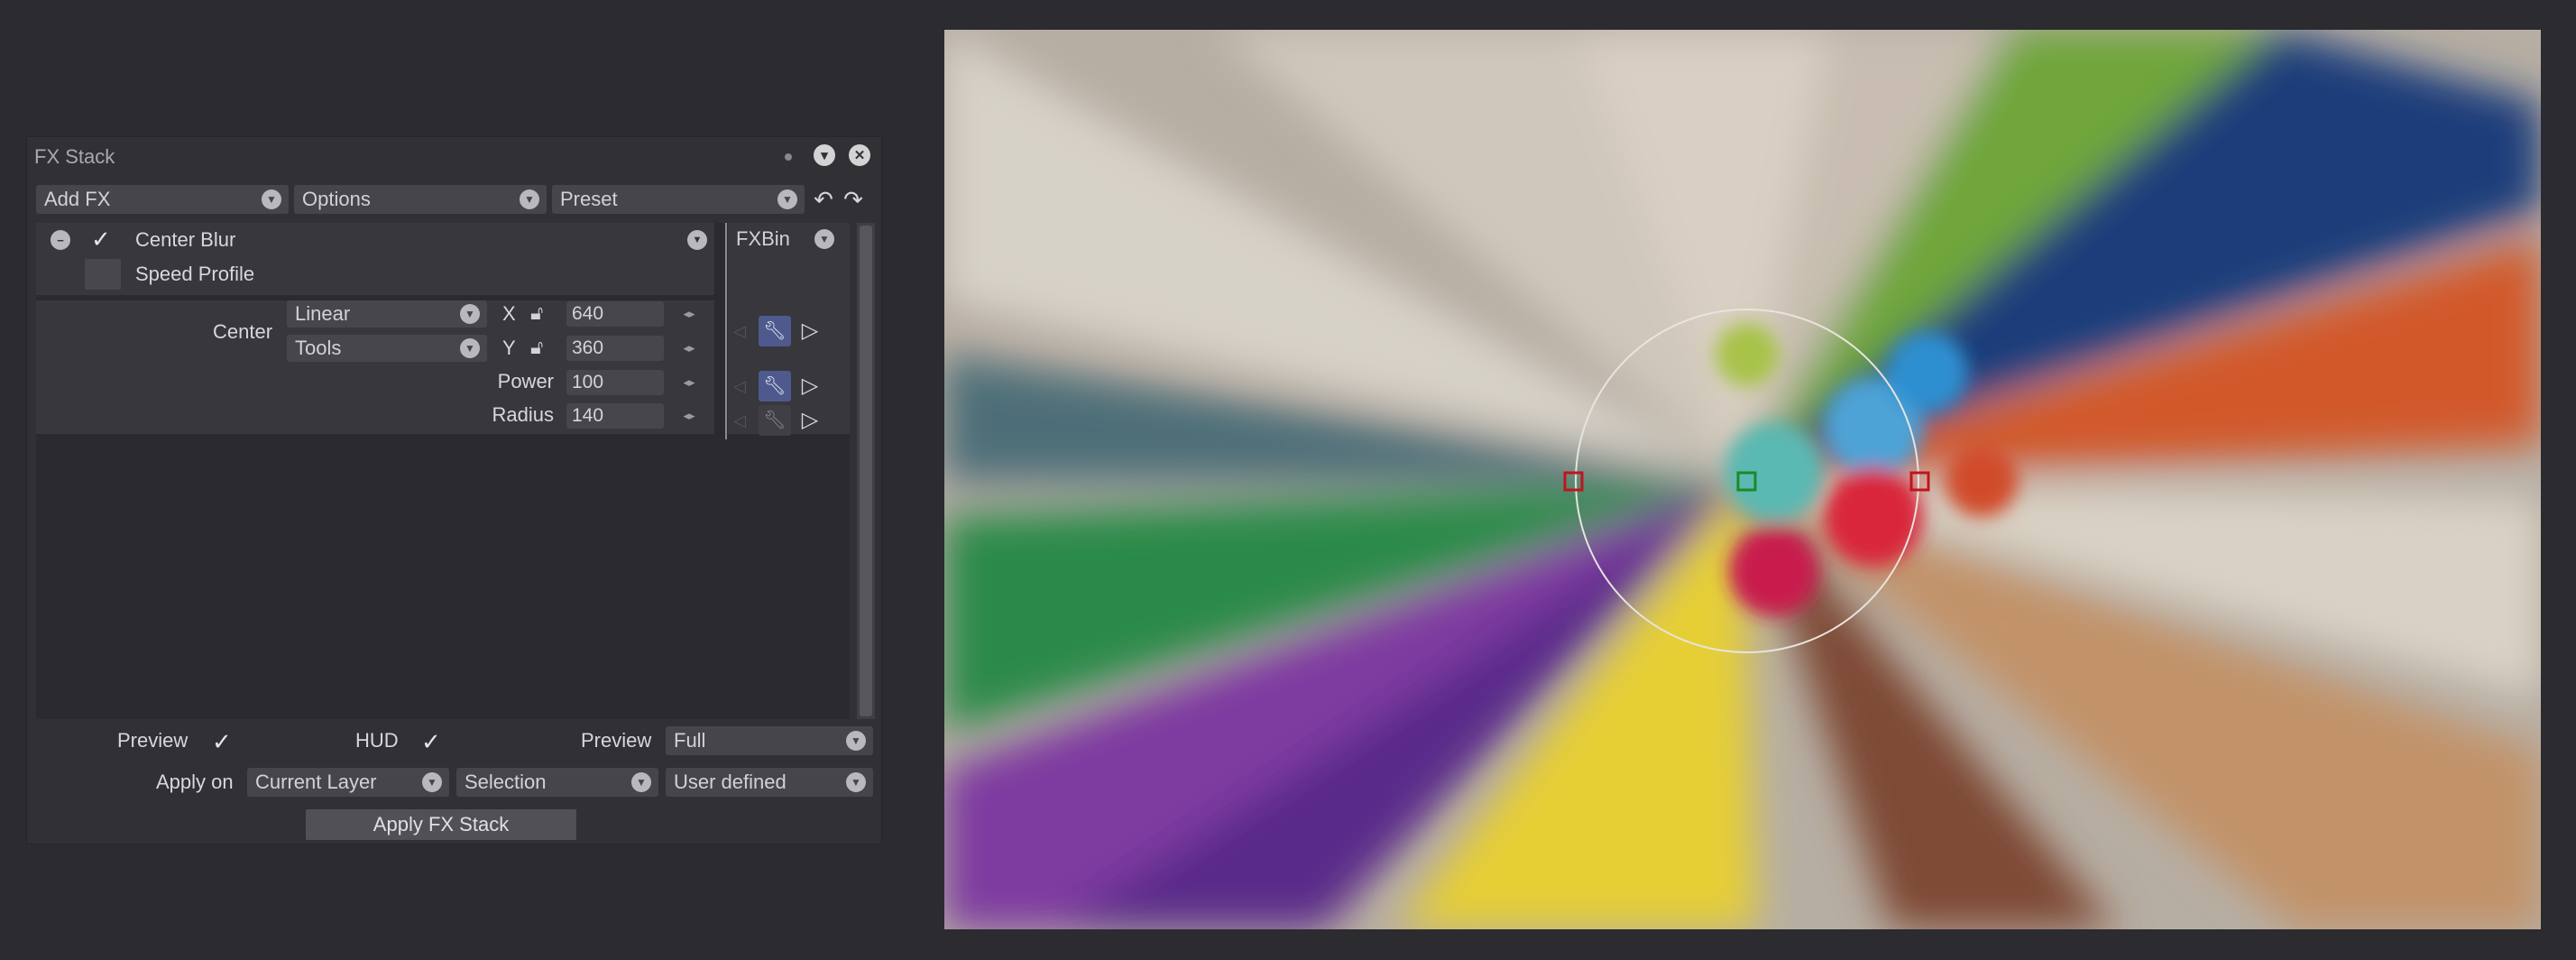  I want to click on fxbin-label: FXBin, so click(763, 239).